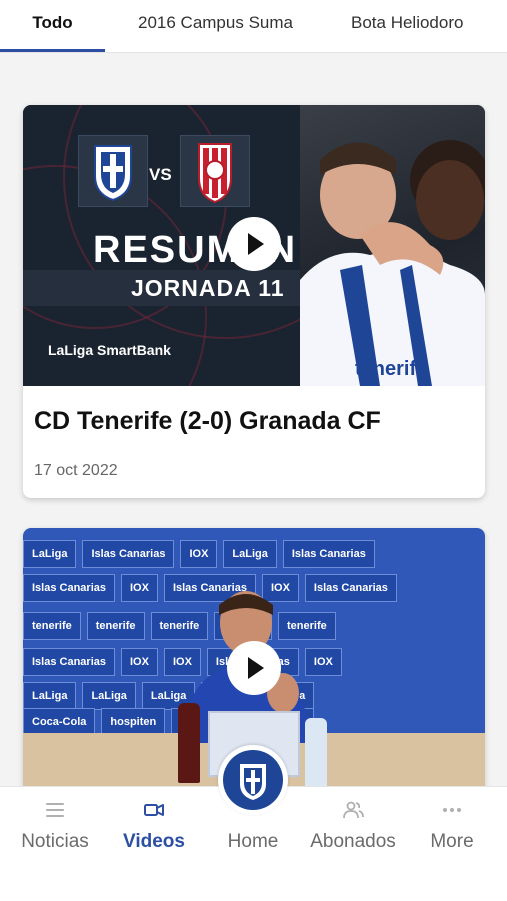  What do you see at coordinates (407, 25) in the screenshot?
I see `tab-bota-heliodoro: Bota Heliodoro` at bounding box center [407, 25].